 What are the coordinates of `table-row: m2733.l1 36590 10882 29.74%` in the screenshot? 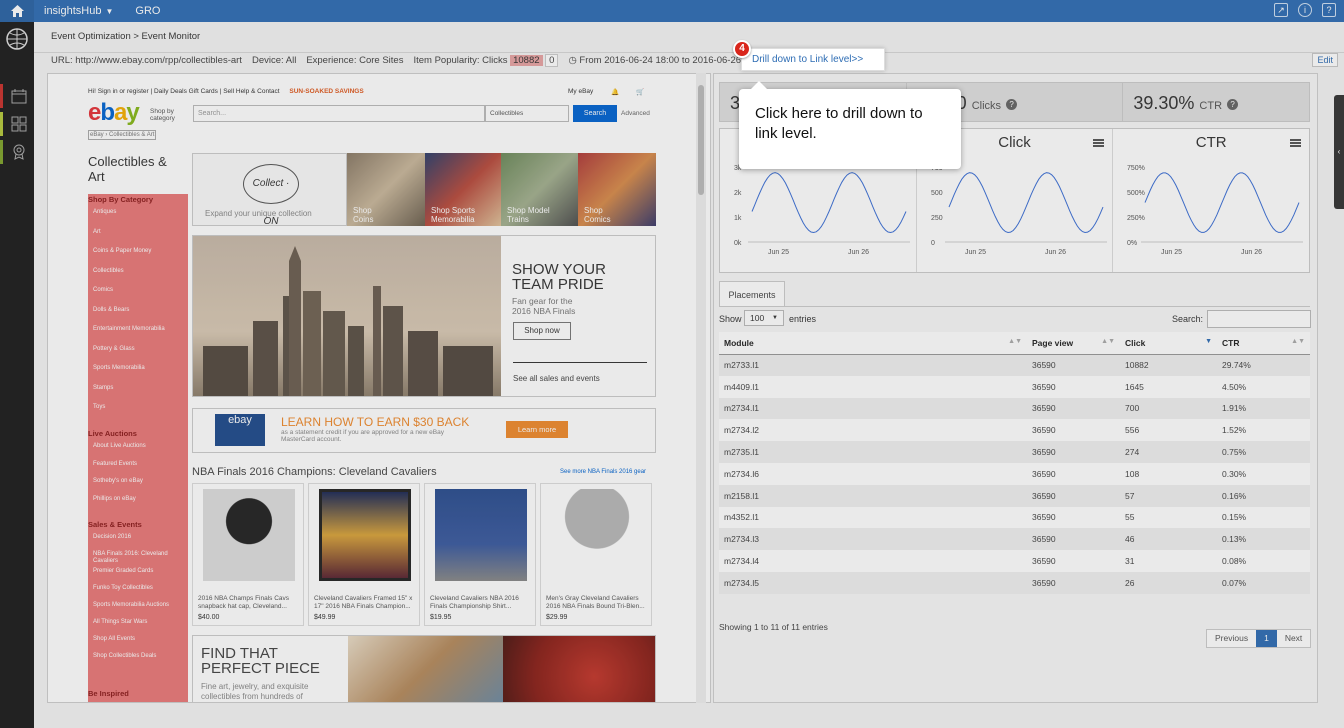 It's located at (1014, 365).